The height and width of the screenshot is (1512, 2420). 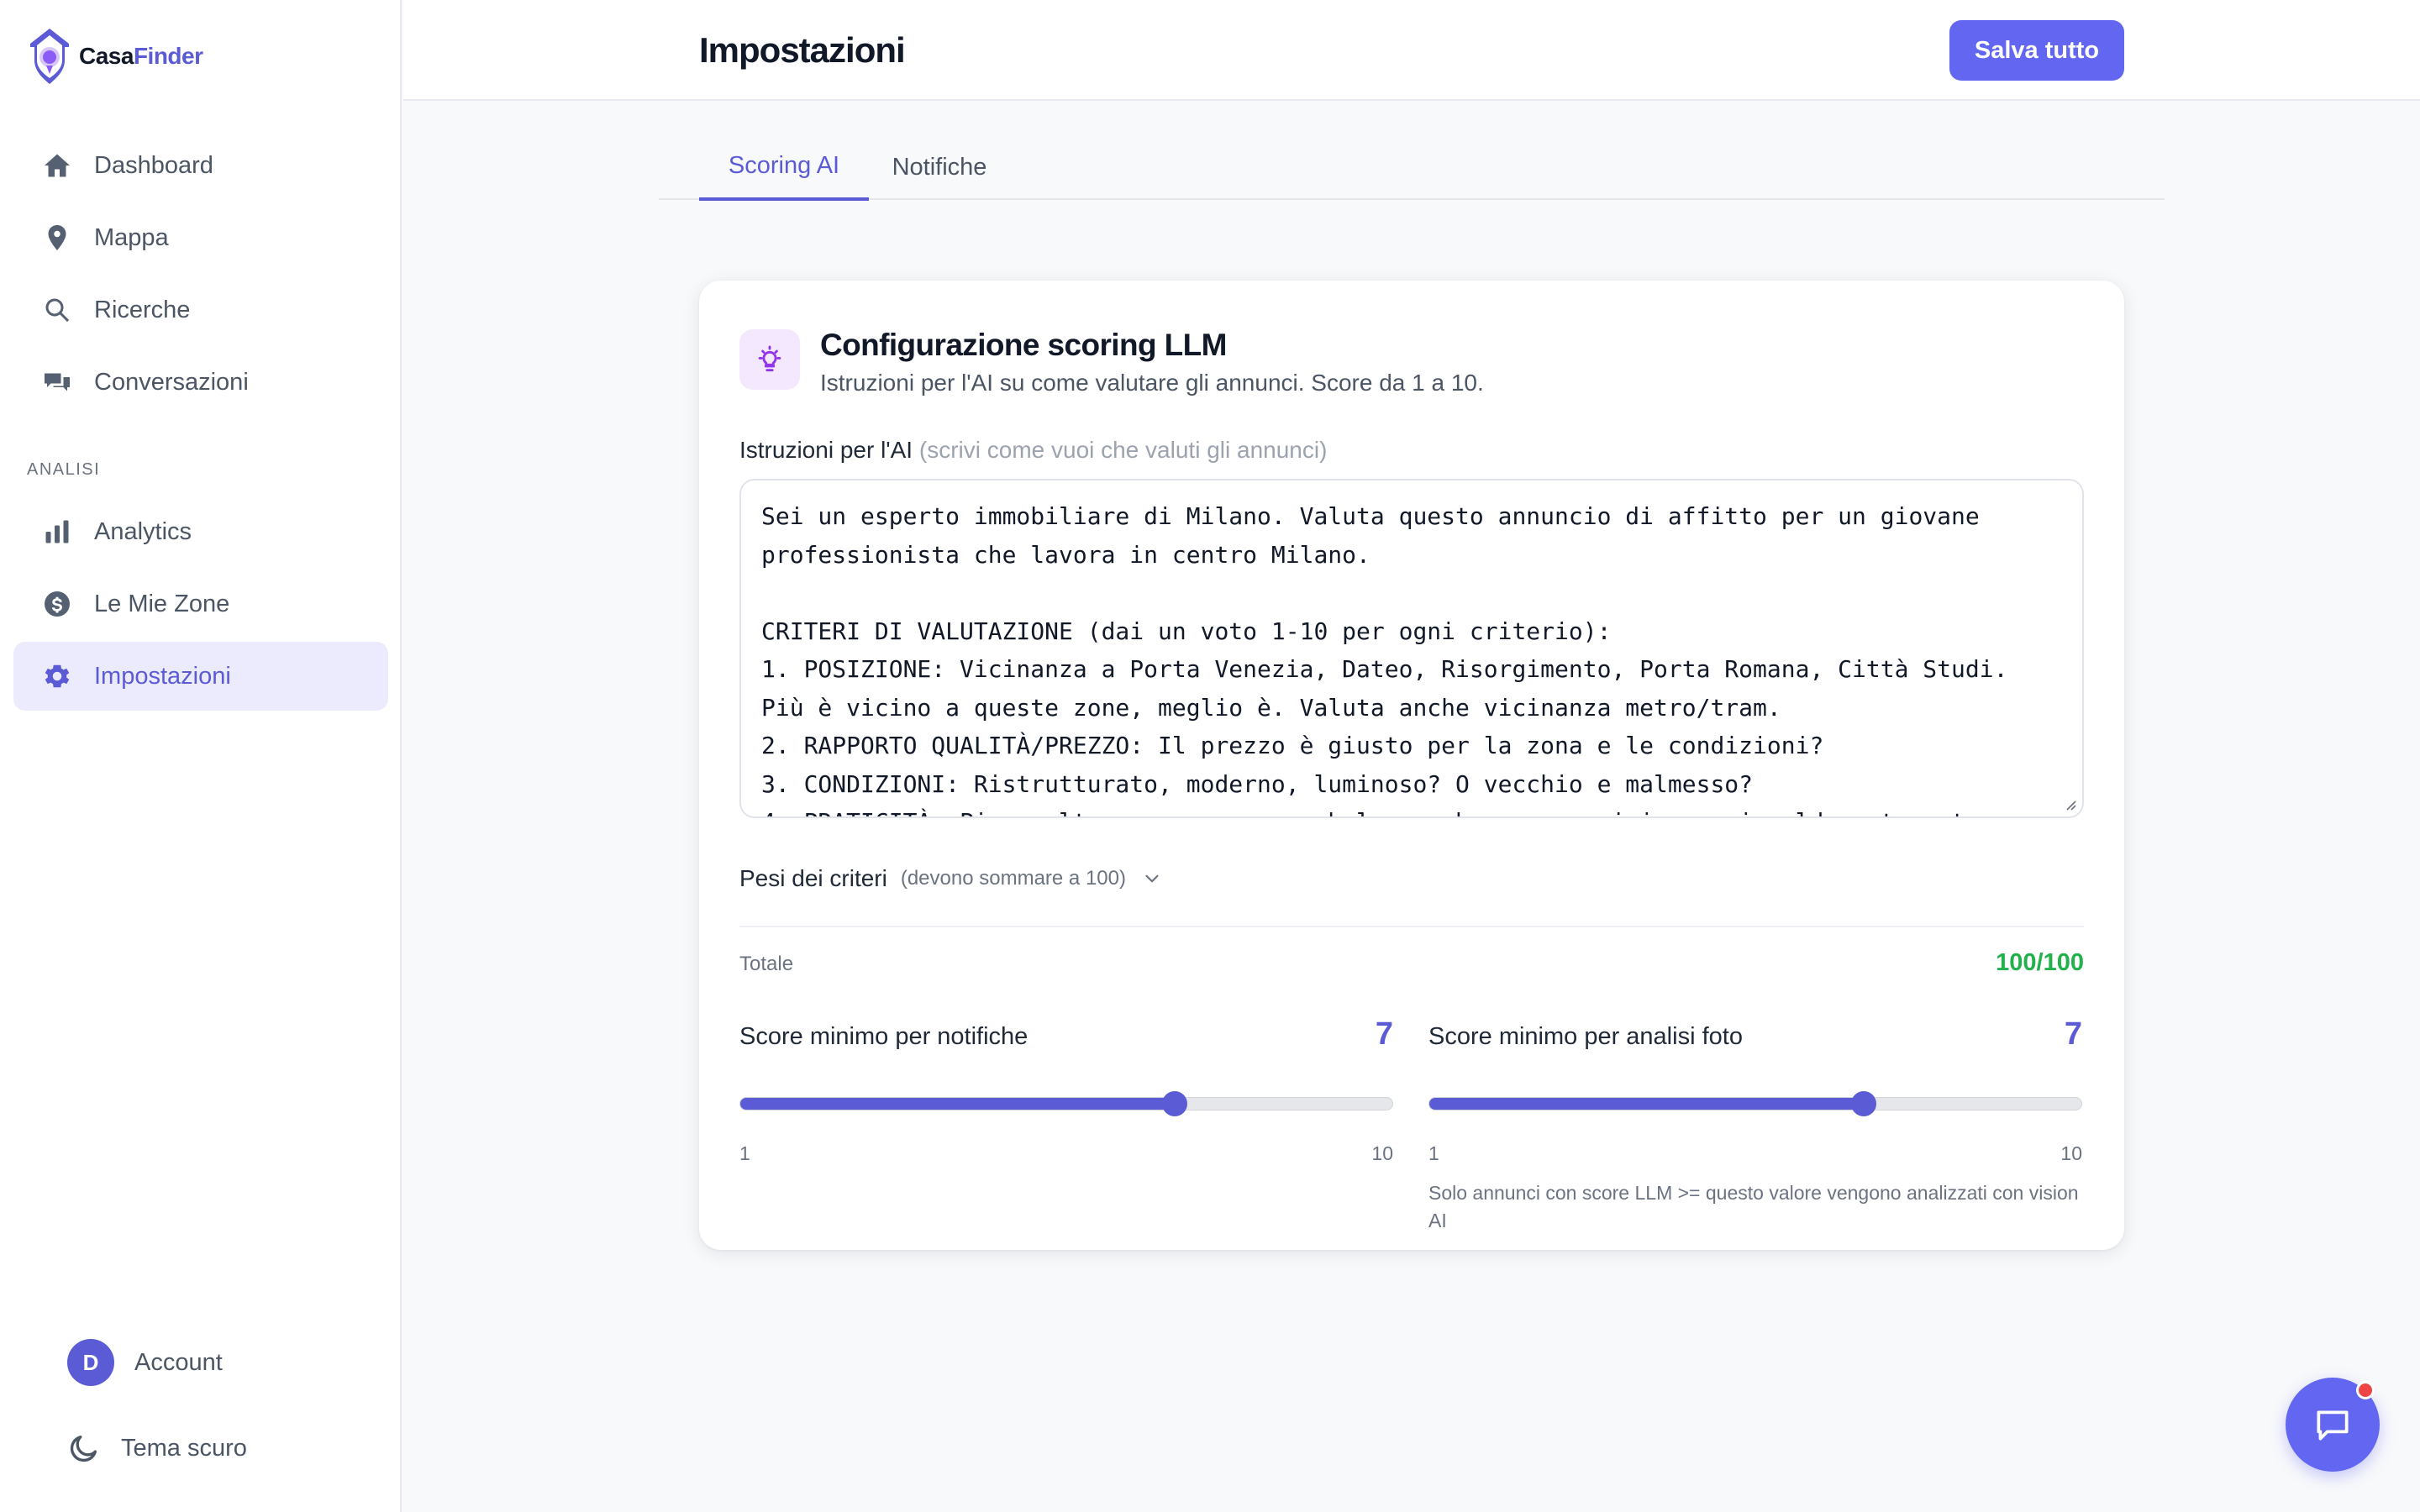 I want to click on notify-slider-label: Score minimo per notifiche, so click(x=883, y=1036).